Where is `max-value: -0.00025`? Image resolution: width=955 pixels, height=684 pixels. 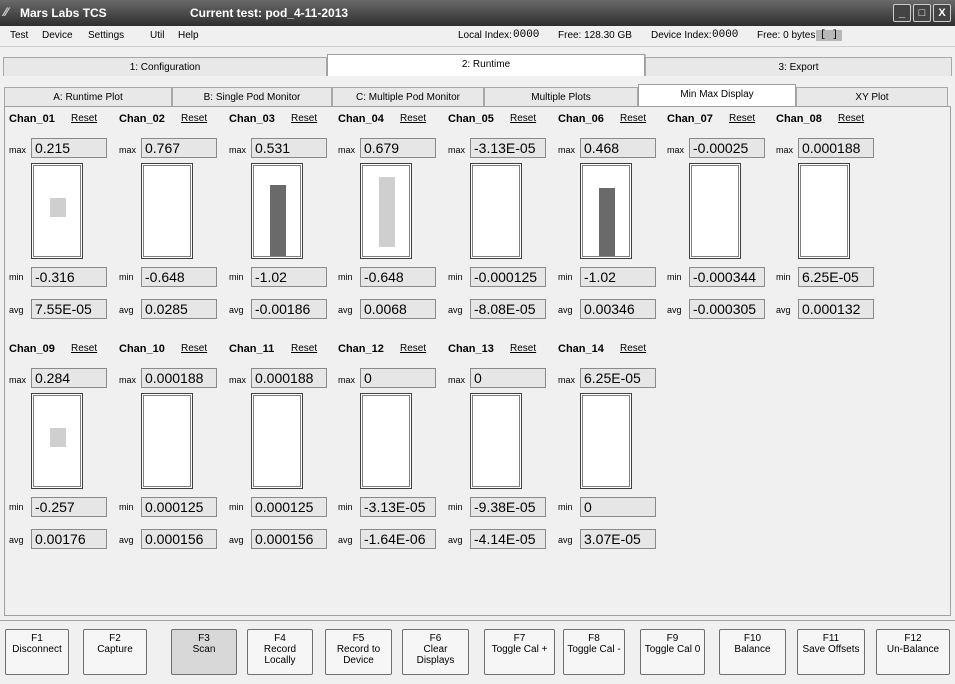 max-value: -0.00025 is located at coordinates (727, 148).